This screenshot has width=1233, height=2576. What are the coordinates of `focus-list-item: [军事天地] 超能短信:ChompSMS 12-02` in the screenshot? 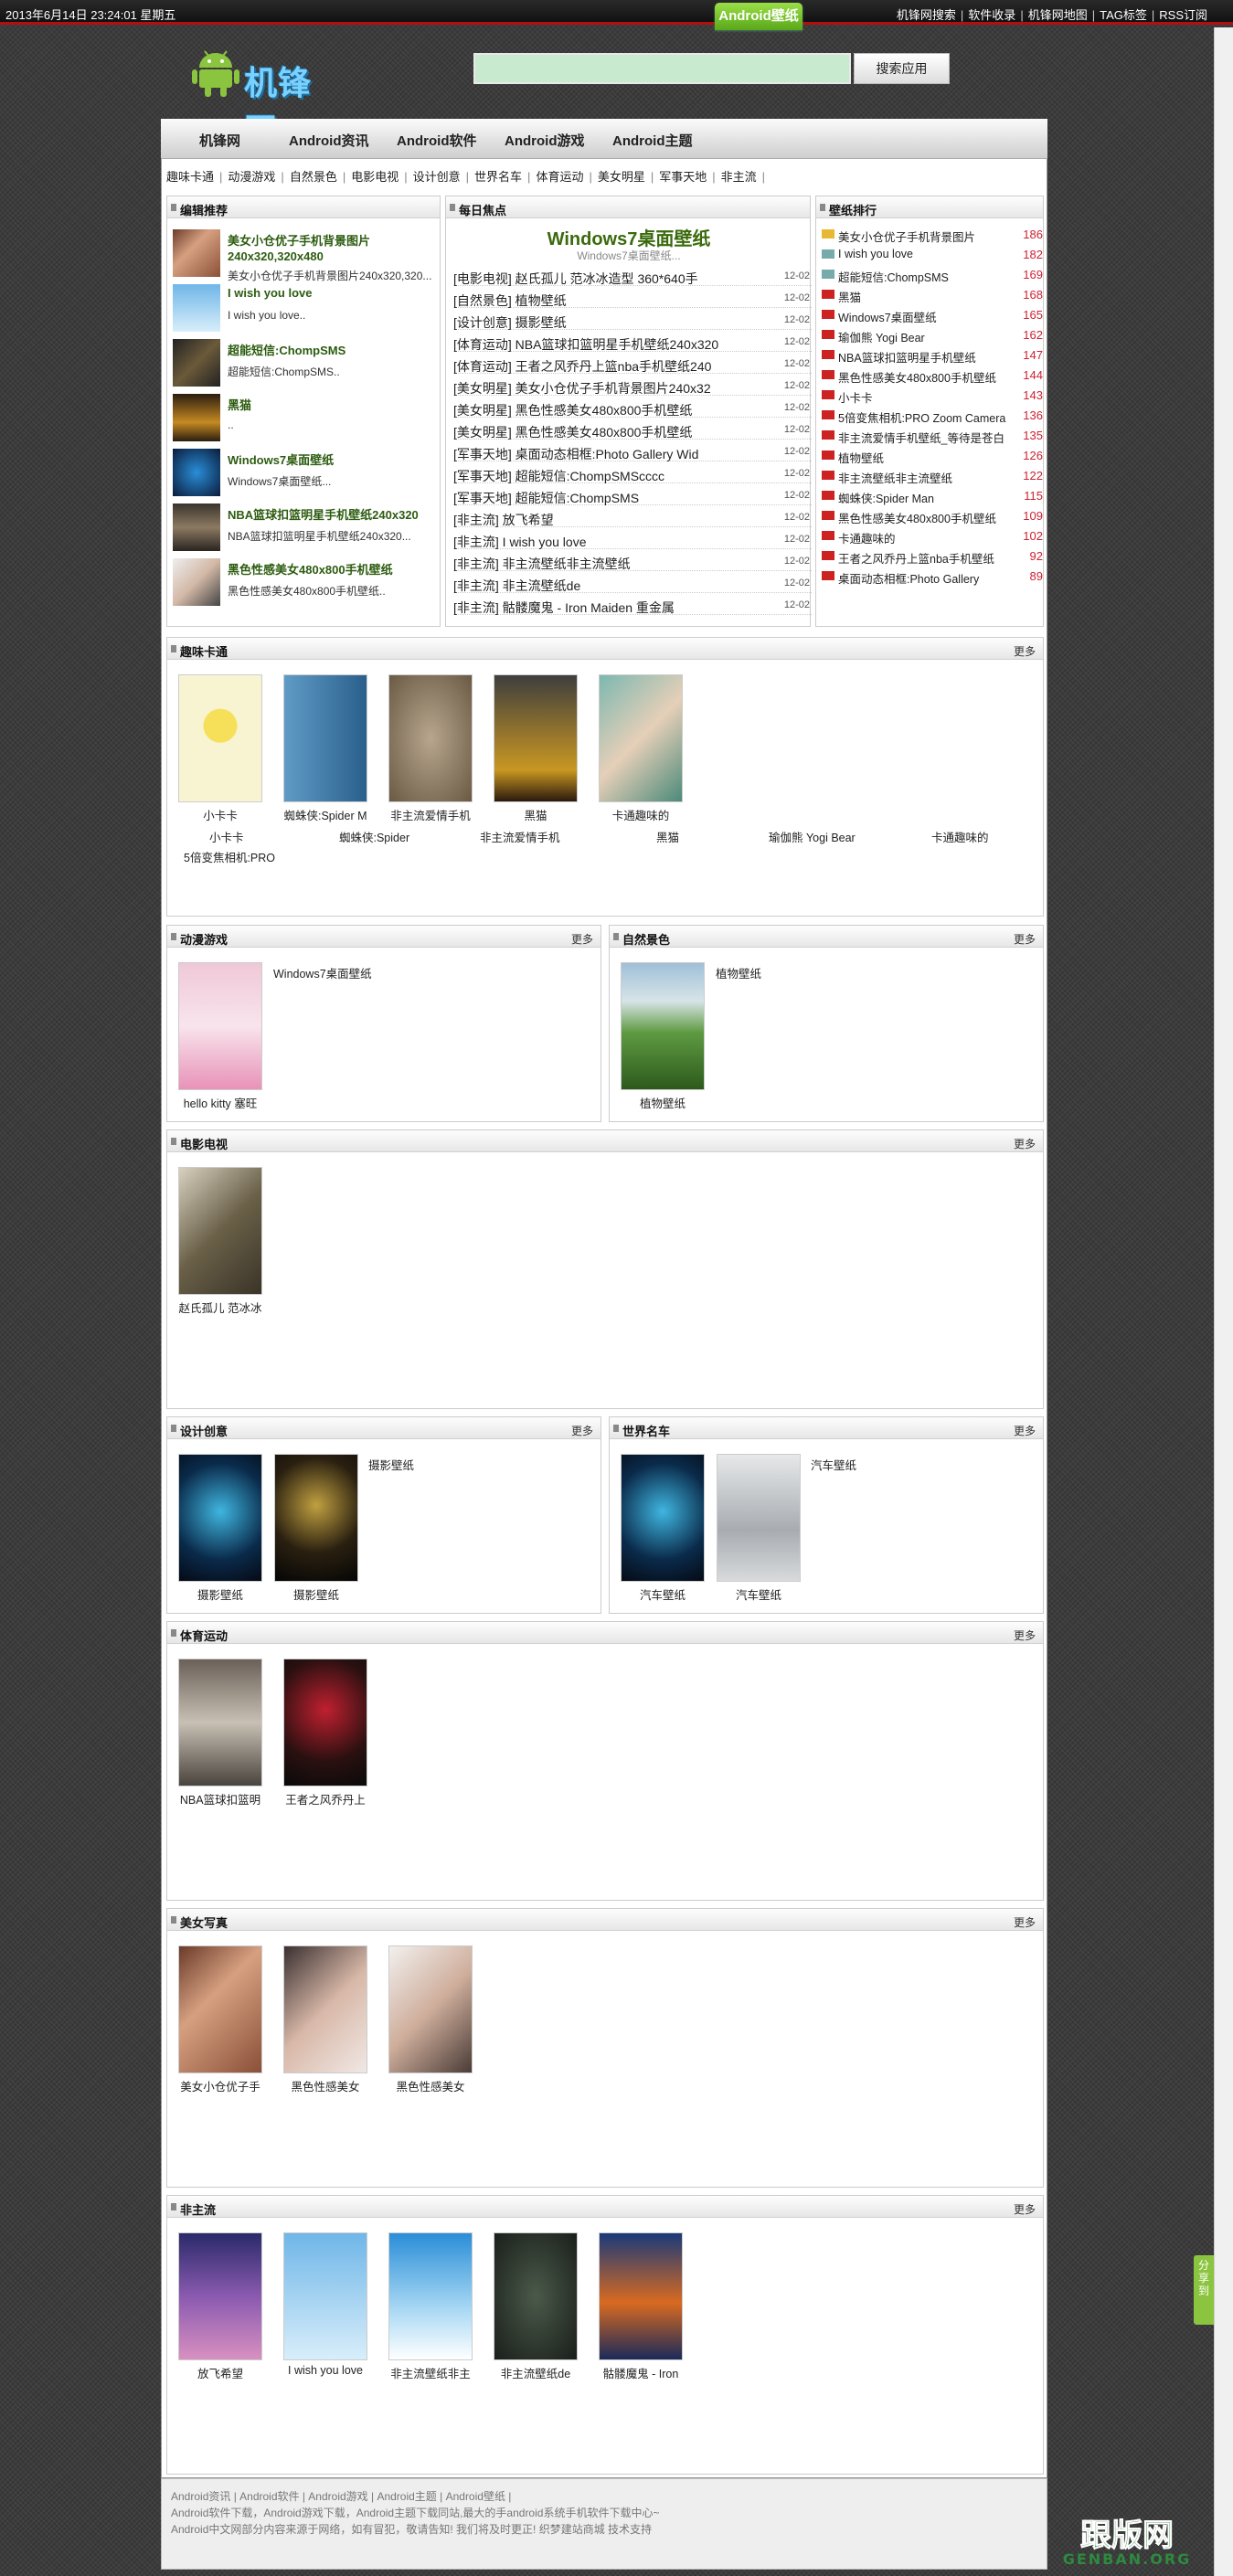 It's located at (632, 495).